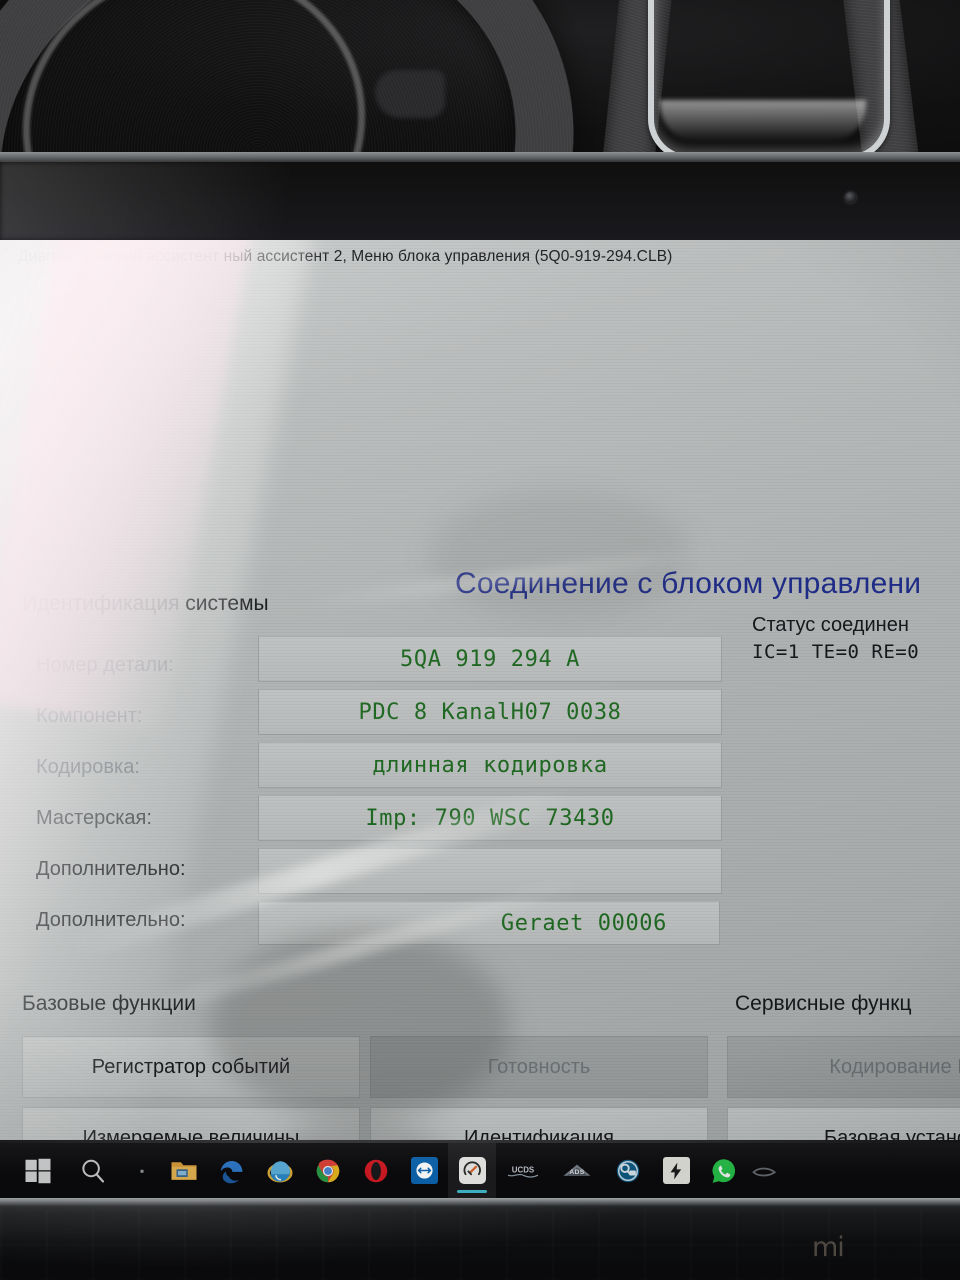  Describe the element at coordinates (101, 603) in the screenshot. I see `identification-heading-faded: Идентификация` at that location.